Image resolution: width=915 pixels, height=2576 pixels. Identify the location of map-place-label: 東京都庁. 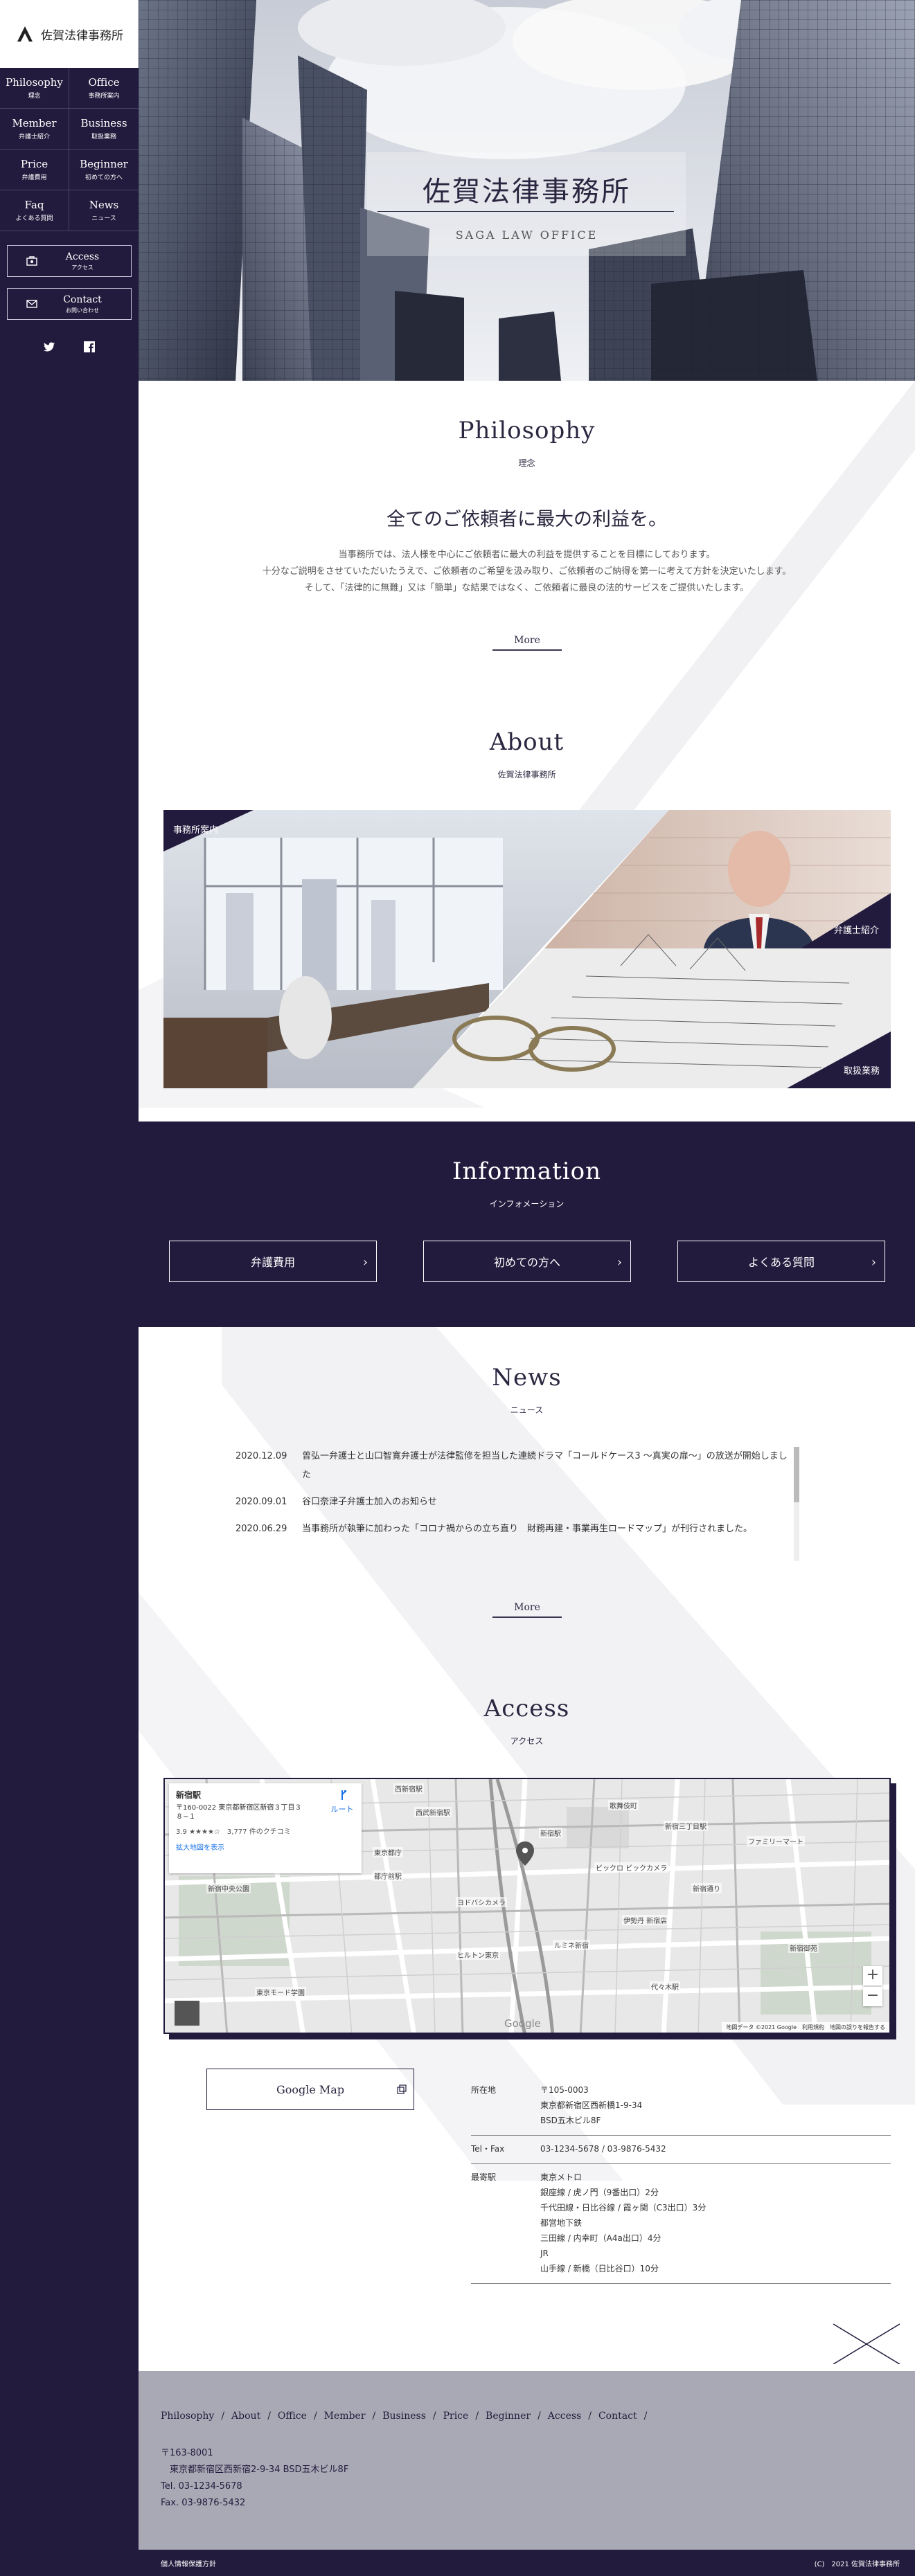
(388, 1852).